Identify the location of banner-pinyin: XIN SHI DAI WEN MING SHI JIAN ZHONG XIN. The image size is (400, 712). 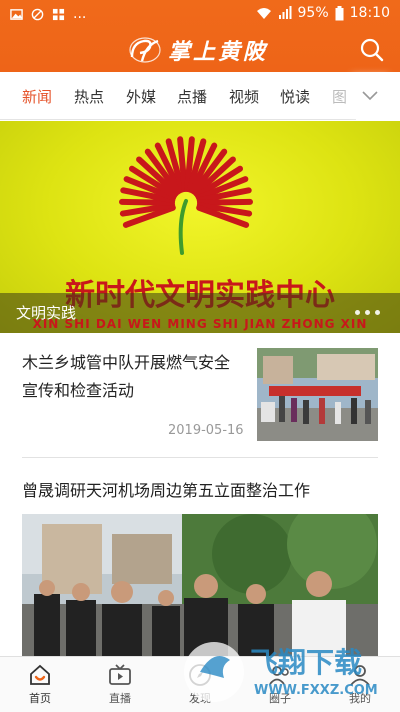
(200, 324).